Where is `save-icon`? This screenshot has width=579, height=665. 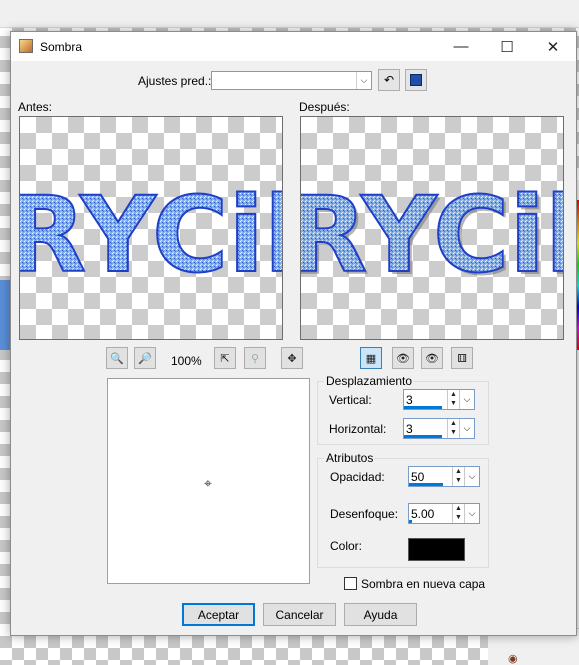 save-icon is located at coordinates (416, 80).